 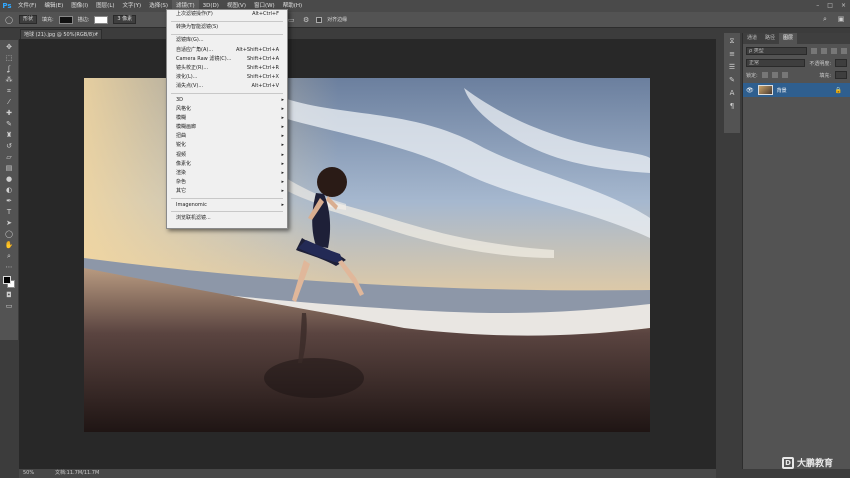 I want to click on crop-tool-icon: ⌗, so click(x=9, y=91).